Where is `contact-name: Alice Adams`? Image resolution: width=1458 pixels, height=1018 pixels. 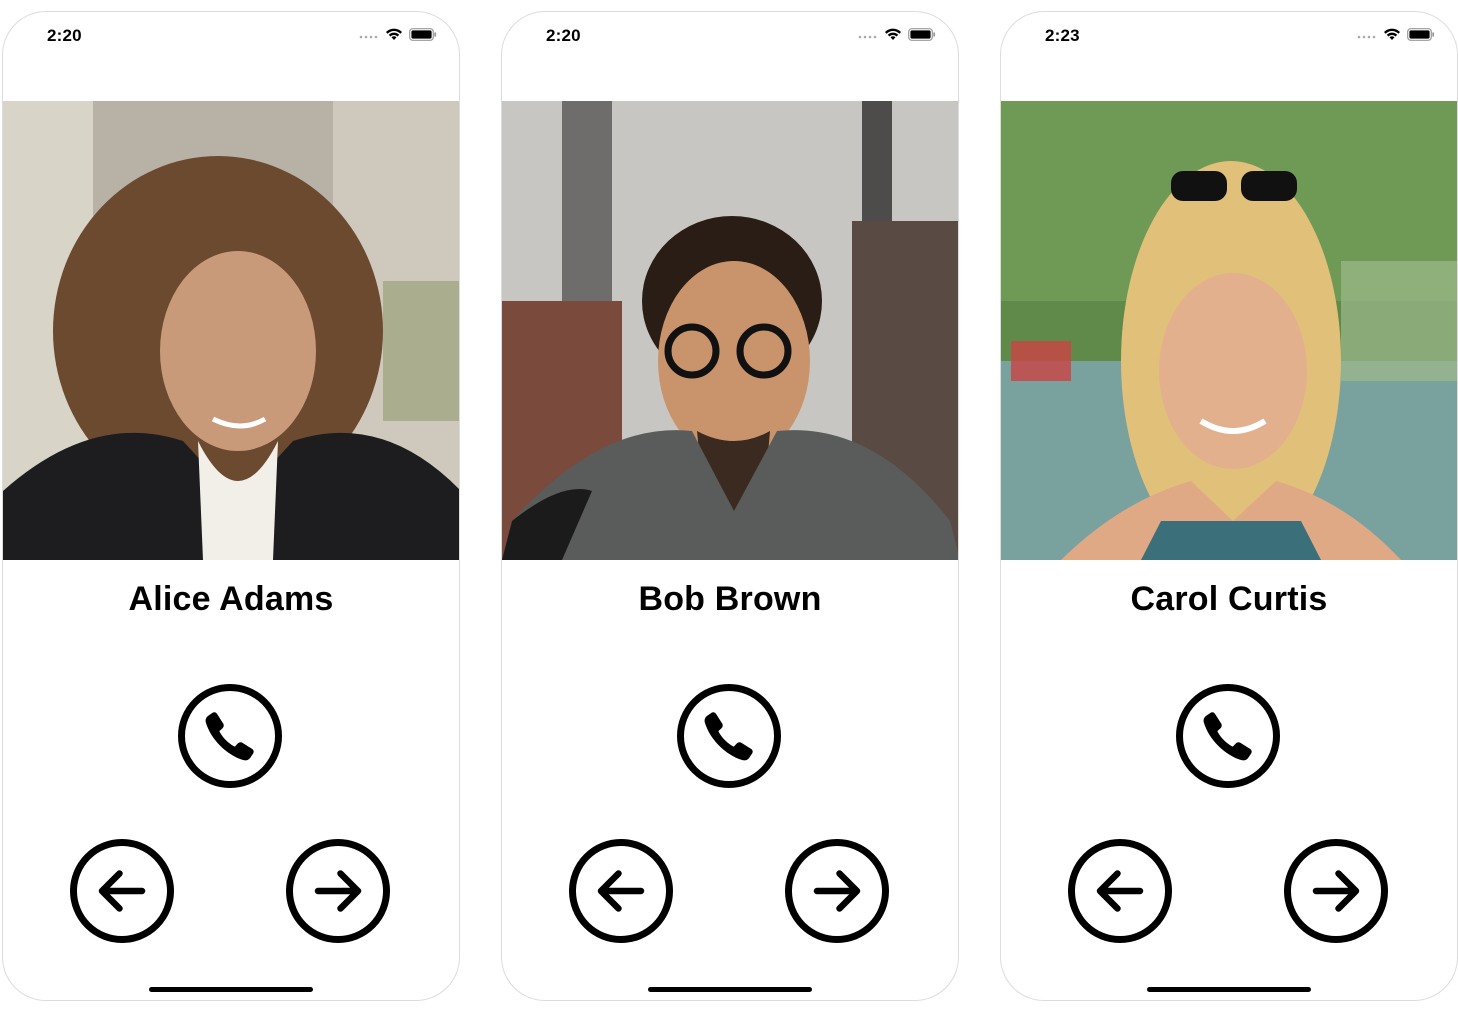
contact-name: Alice Adams is located at coordinates (231, 599).